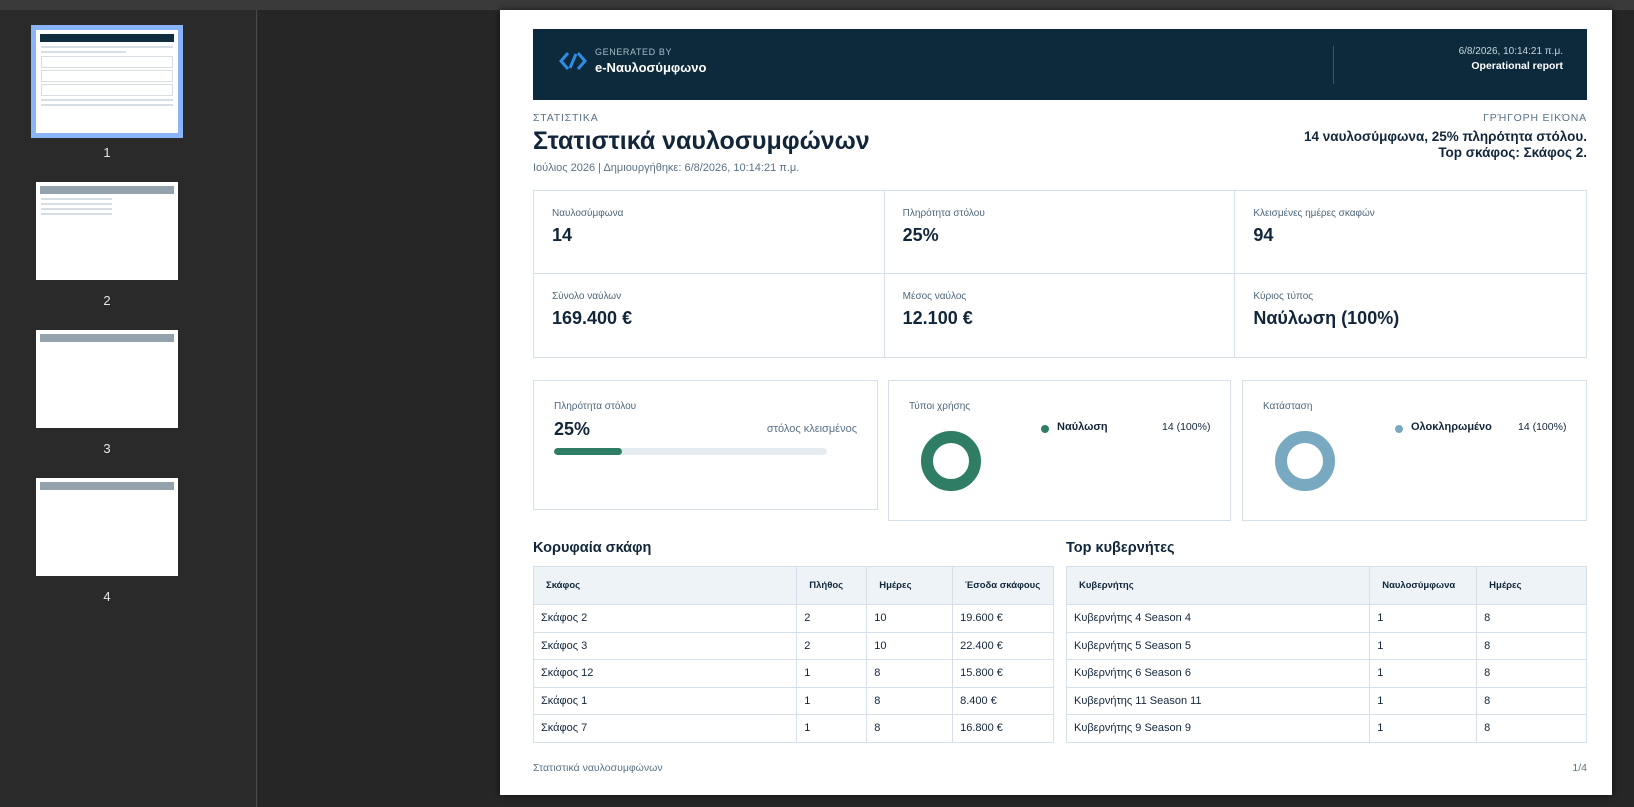 Image resolution: width=1634 pixels, height=807 pixels. I want to click on page-number: 1/4, so click(1579, 768).